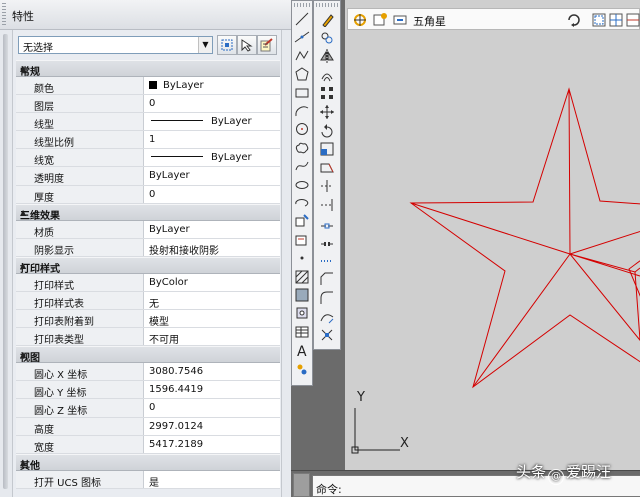 This screenshot has width=640, height=497. I want to click on property-row: 透明度 ByLayer, so click(148, 176).